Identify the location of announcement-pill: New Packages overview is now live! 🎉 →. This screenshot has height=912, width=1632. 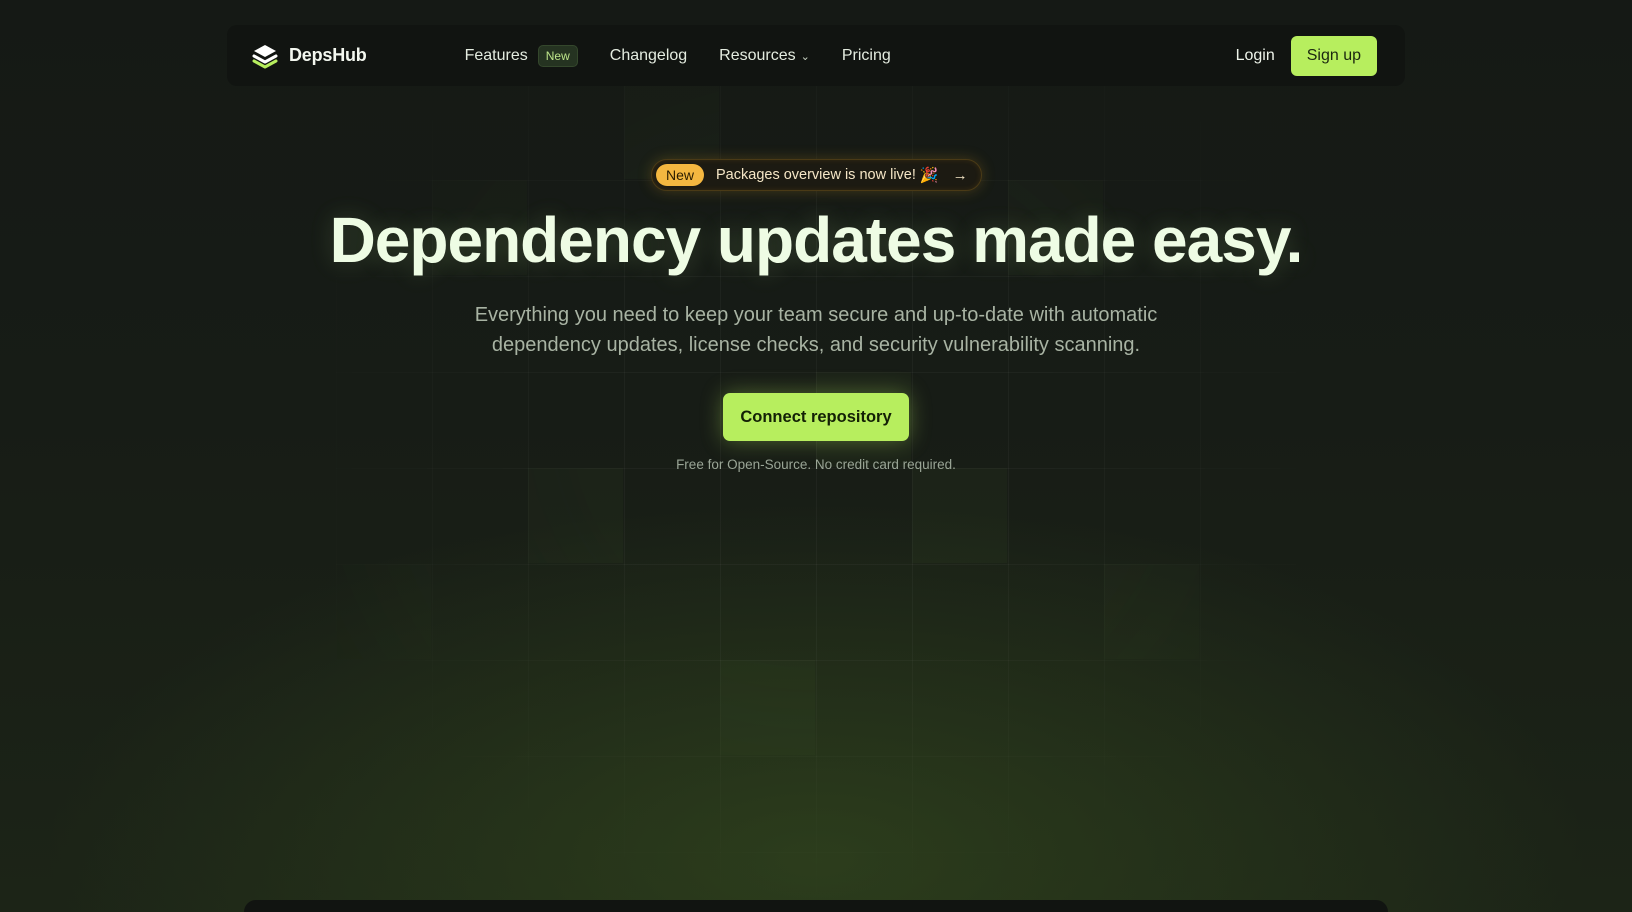
(816, 175).